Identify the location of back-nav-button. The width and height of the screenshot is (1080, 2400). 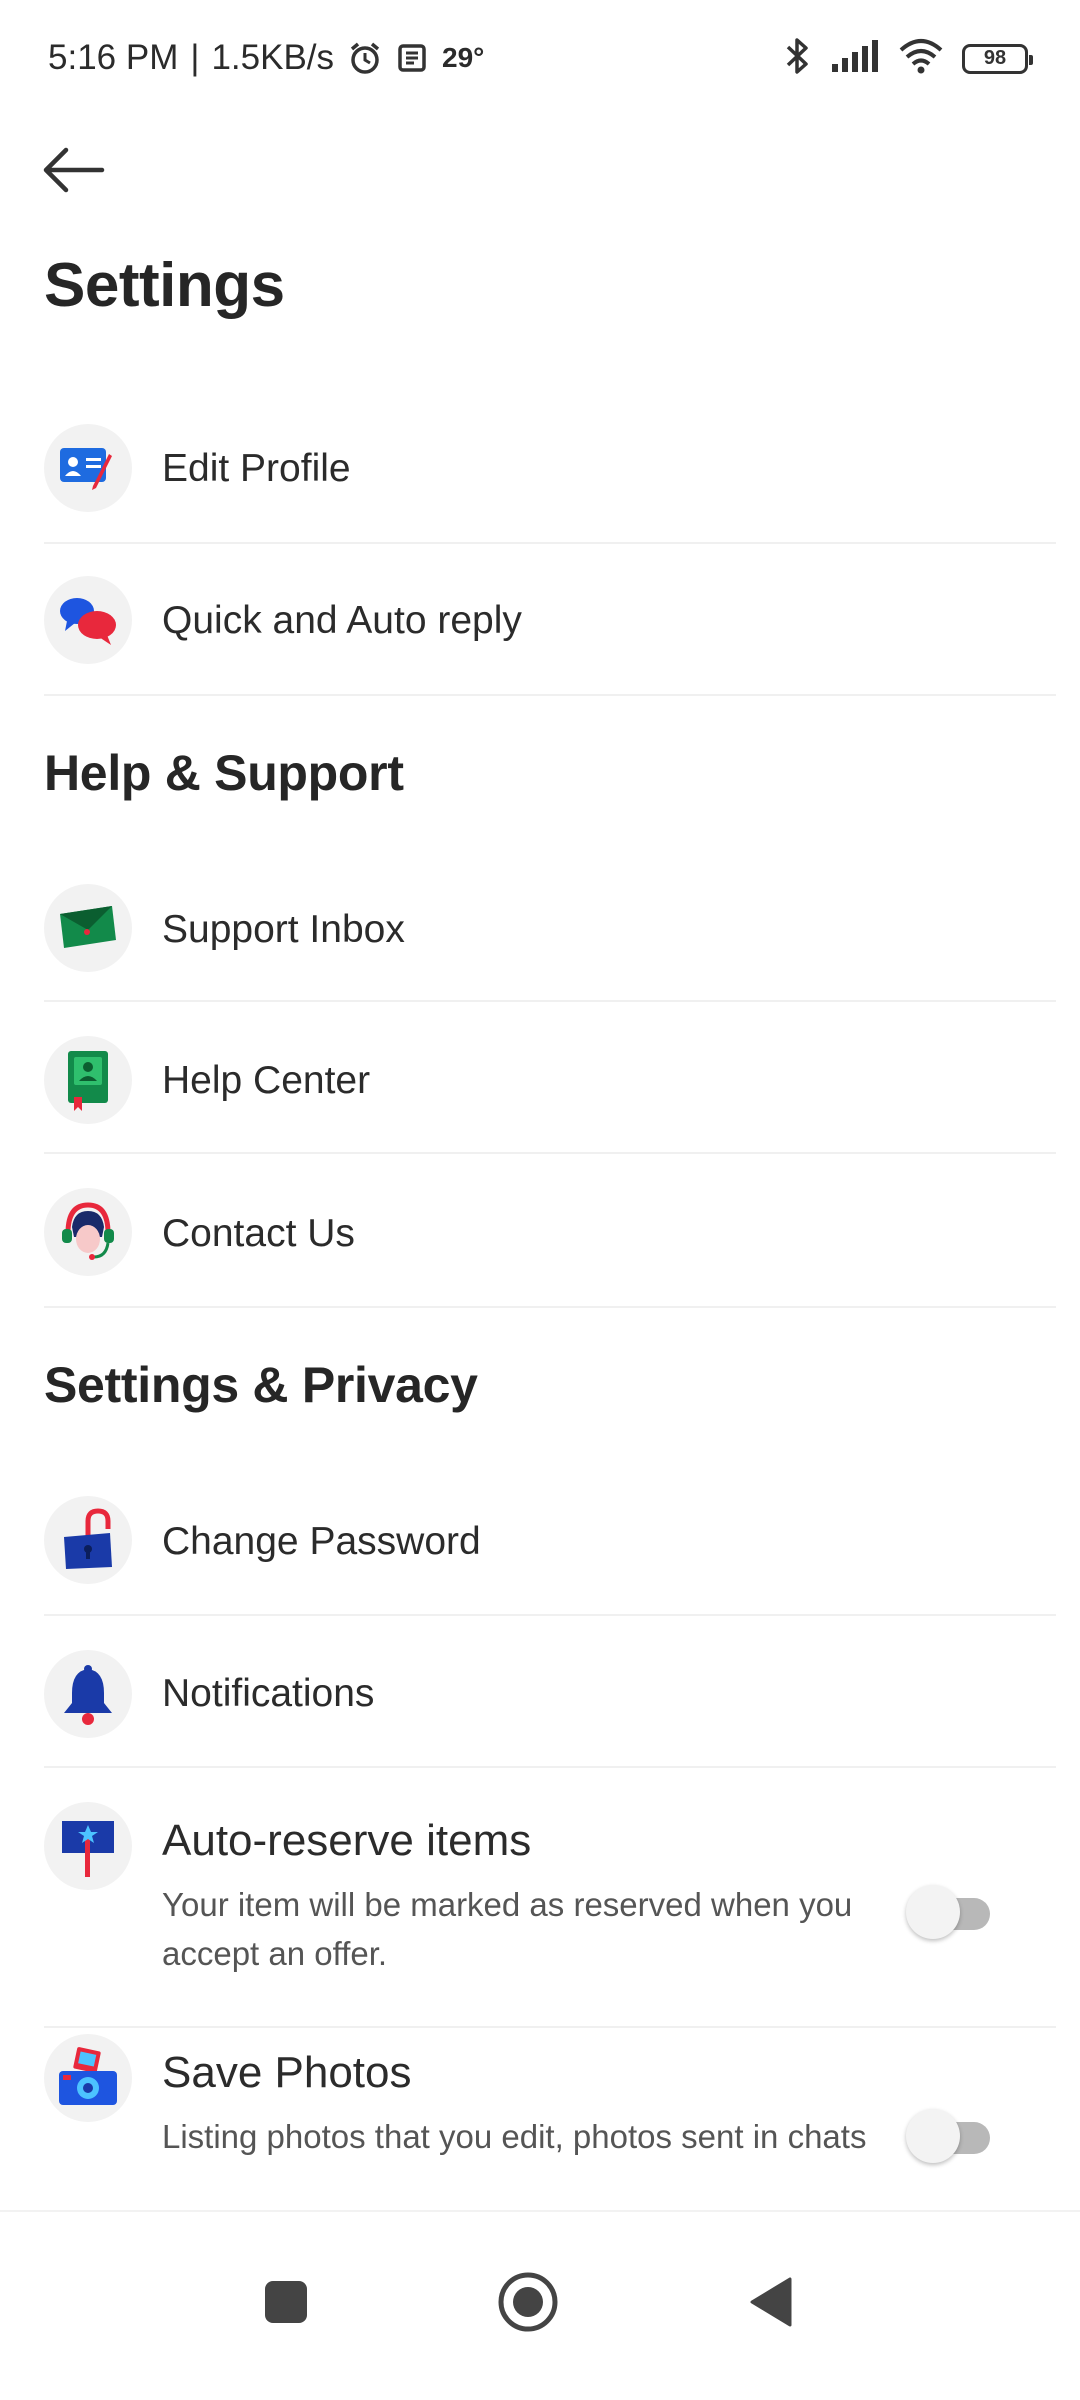
(770, 2302).